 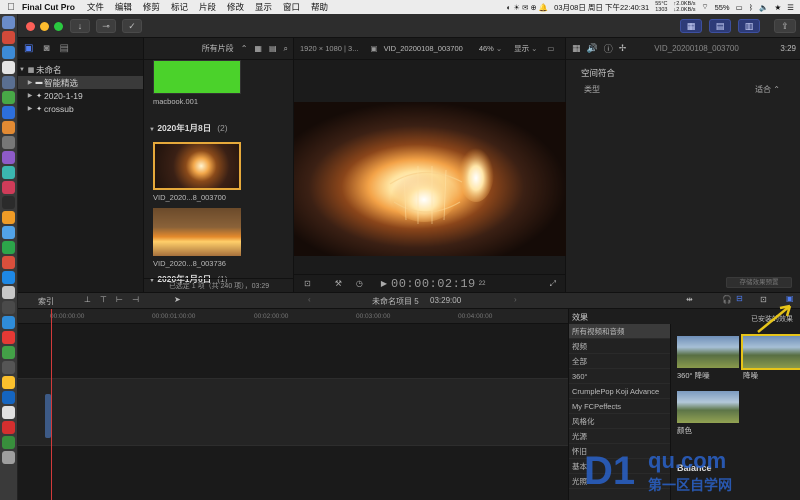 I want to click on type-dropdown: 适合 ⌃, so click(x=767, y=89).